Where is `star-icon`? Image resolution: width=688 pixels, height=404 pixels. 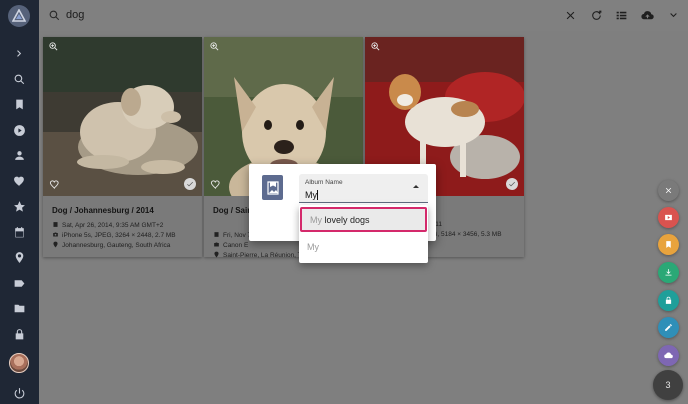 star-icon is located at coordinates (19, 206).